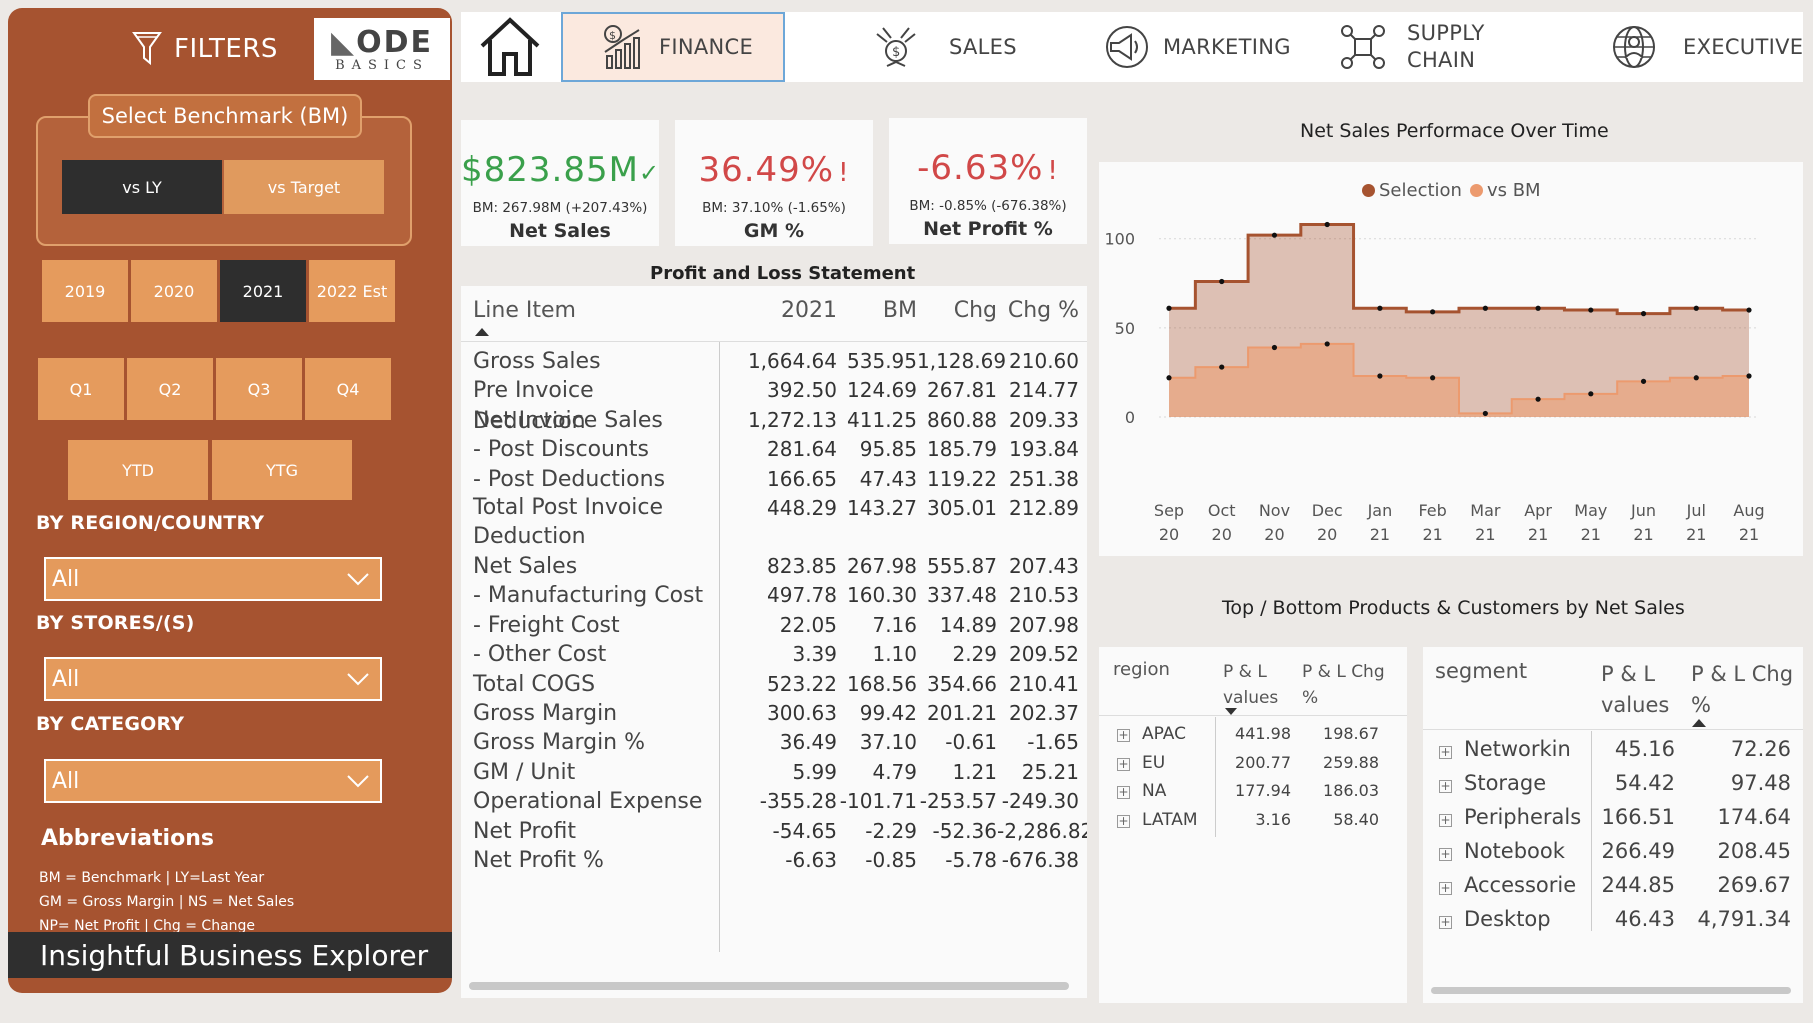 The height and width of the screenshot is (1023, 1813). Describe the element at coordinates (1141, 791) in the screenshot. I see `table-row: + NA` at that location.